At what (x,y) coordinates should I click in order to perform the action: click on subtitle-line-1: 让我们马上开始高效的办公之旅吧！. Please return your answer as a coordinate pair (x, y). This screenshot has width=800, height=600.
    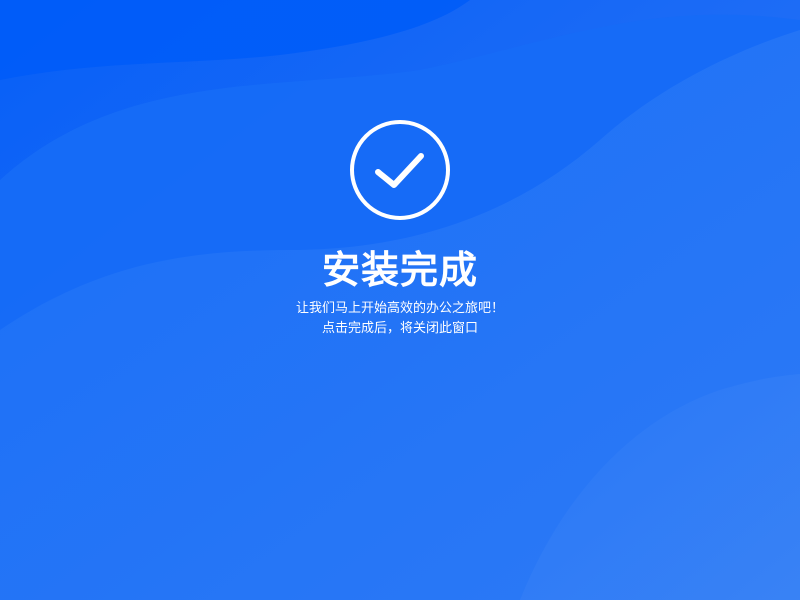
    Looking at the image, I should click on (399, 308).